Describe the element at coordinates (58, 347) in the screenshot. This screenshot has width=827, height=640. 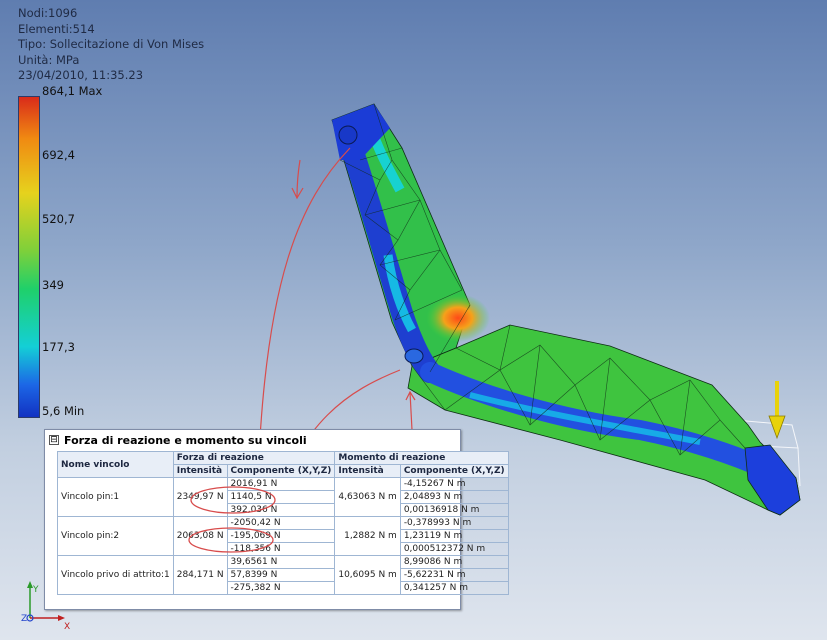
I see `legend-177: 177,3` at that location.